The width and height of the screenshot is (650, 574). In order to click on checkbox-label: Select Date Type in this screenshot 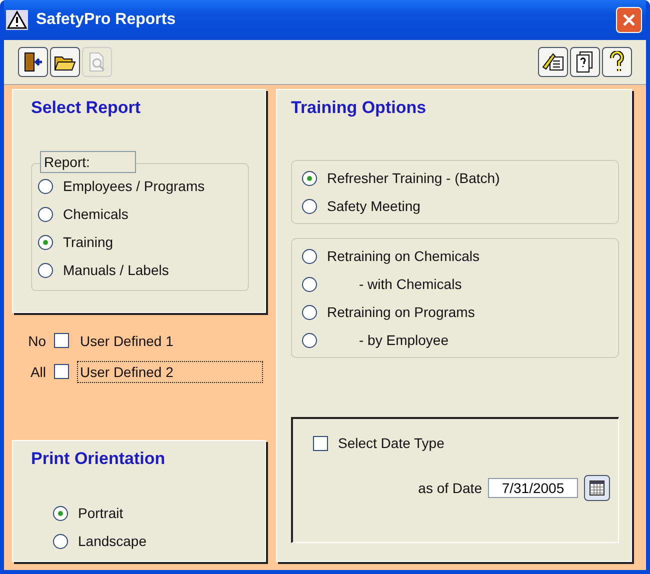, I will do `click(391, 443)`.